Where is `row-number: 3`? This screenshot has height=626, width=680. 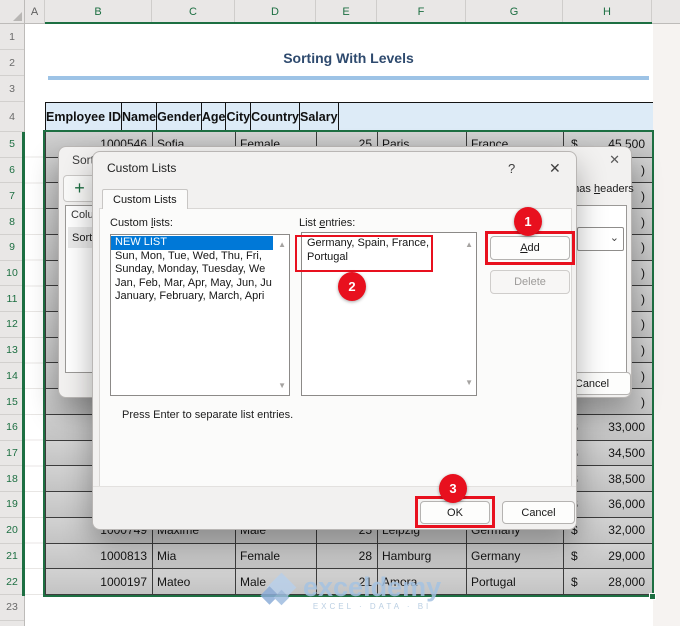
row-number: 3 is located at coordinates (12, 88).